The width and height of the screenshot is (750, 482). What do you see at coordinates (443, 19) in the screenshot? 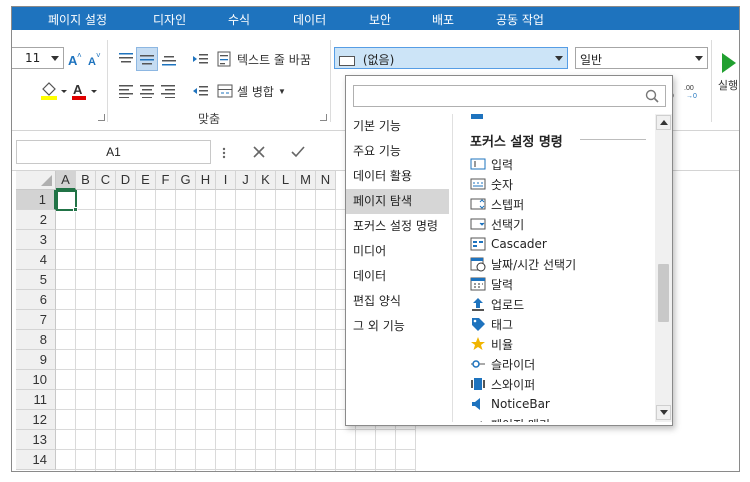
I see `tab-publish: 배포` at bounding box center [443, 19].